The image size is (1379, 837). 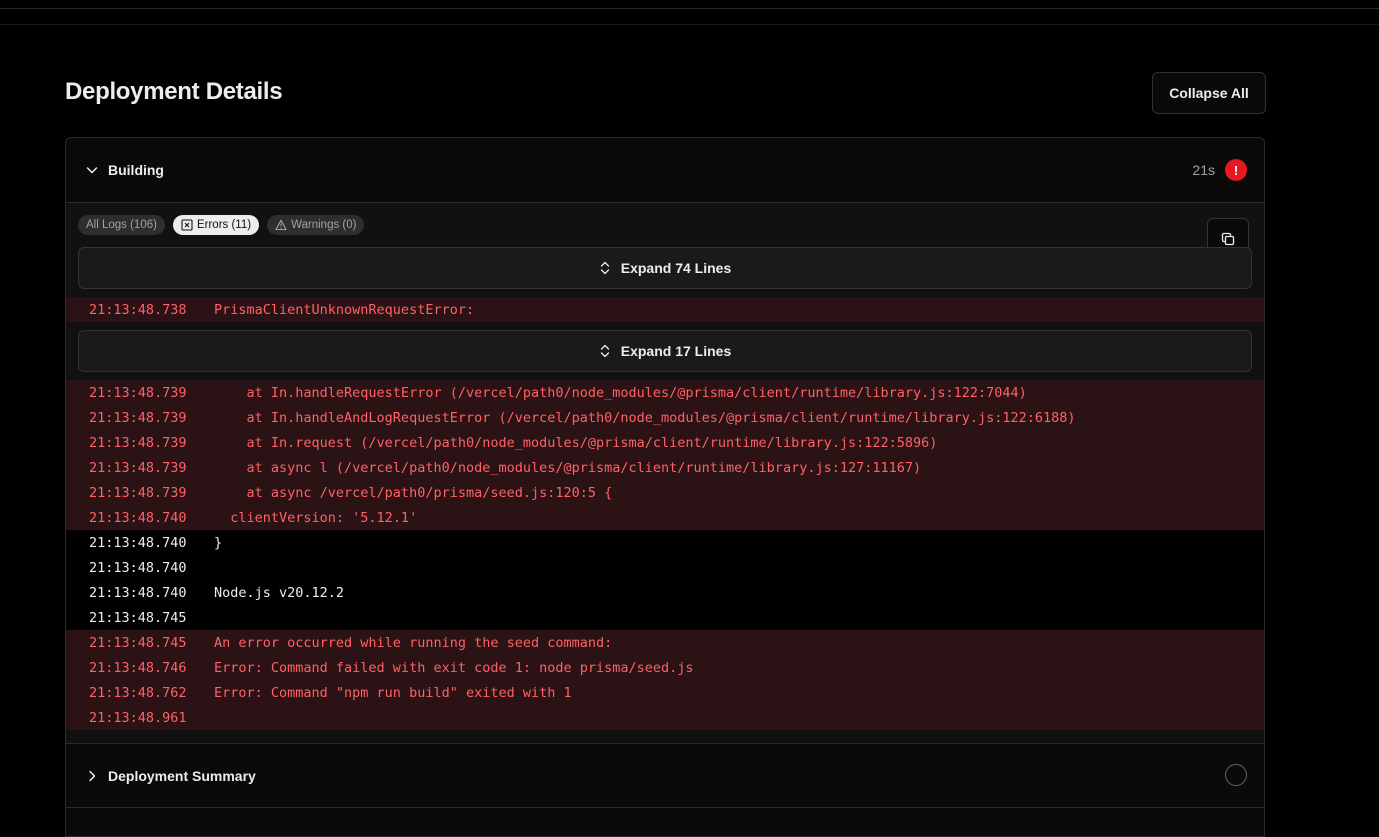 I want to click on log-line: 21:13:48.745, so click(x=665, y=617).